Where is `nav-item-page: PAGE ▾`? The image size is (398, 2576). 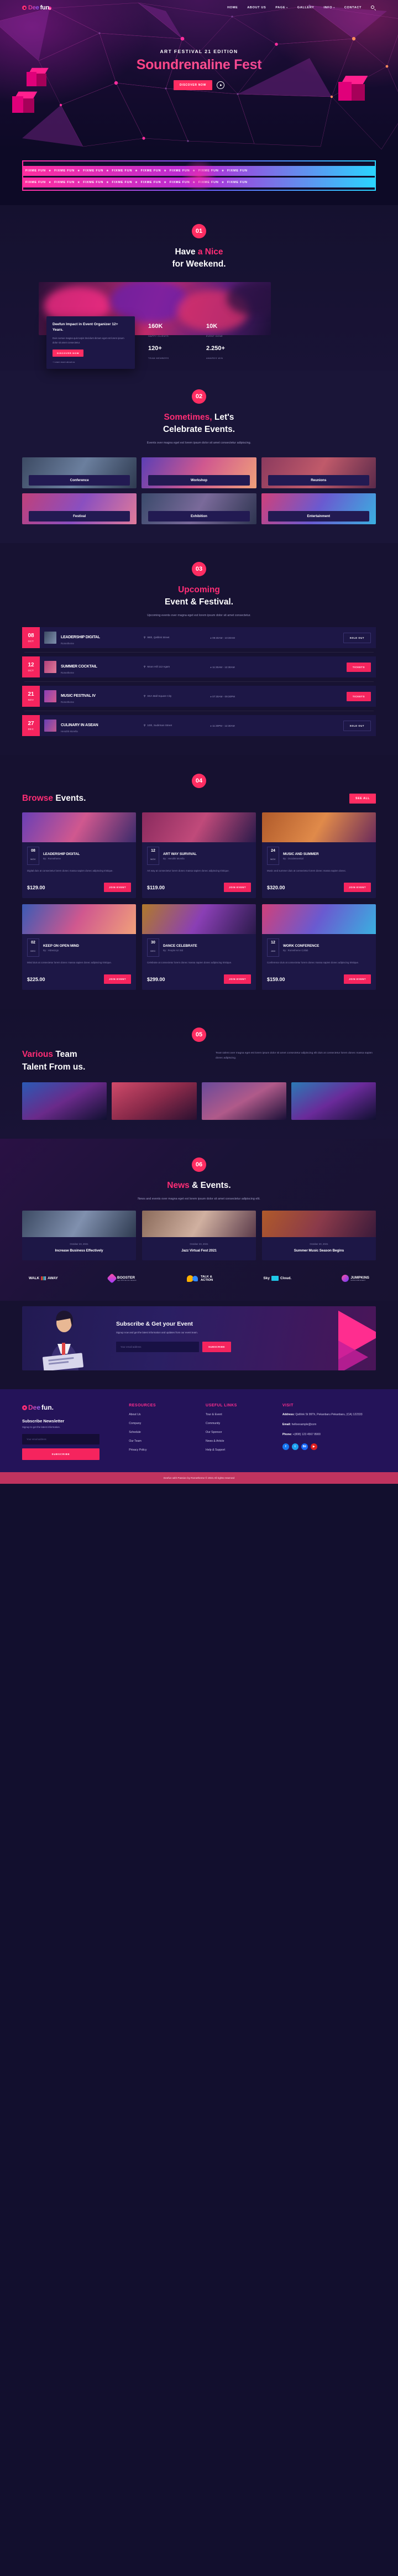
nav-item-page: PAGE ▾ is located at coordinates (281, 7).